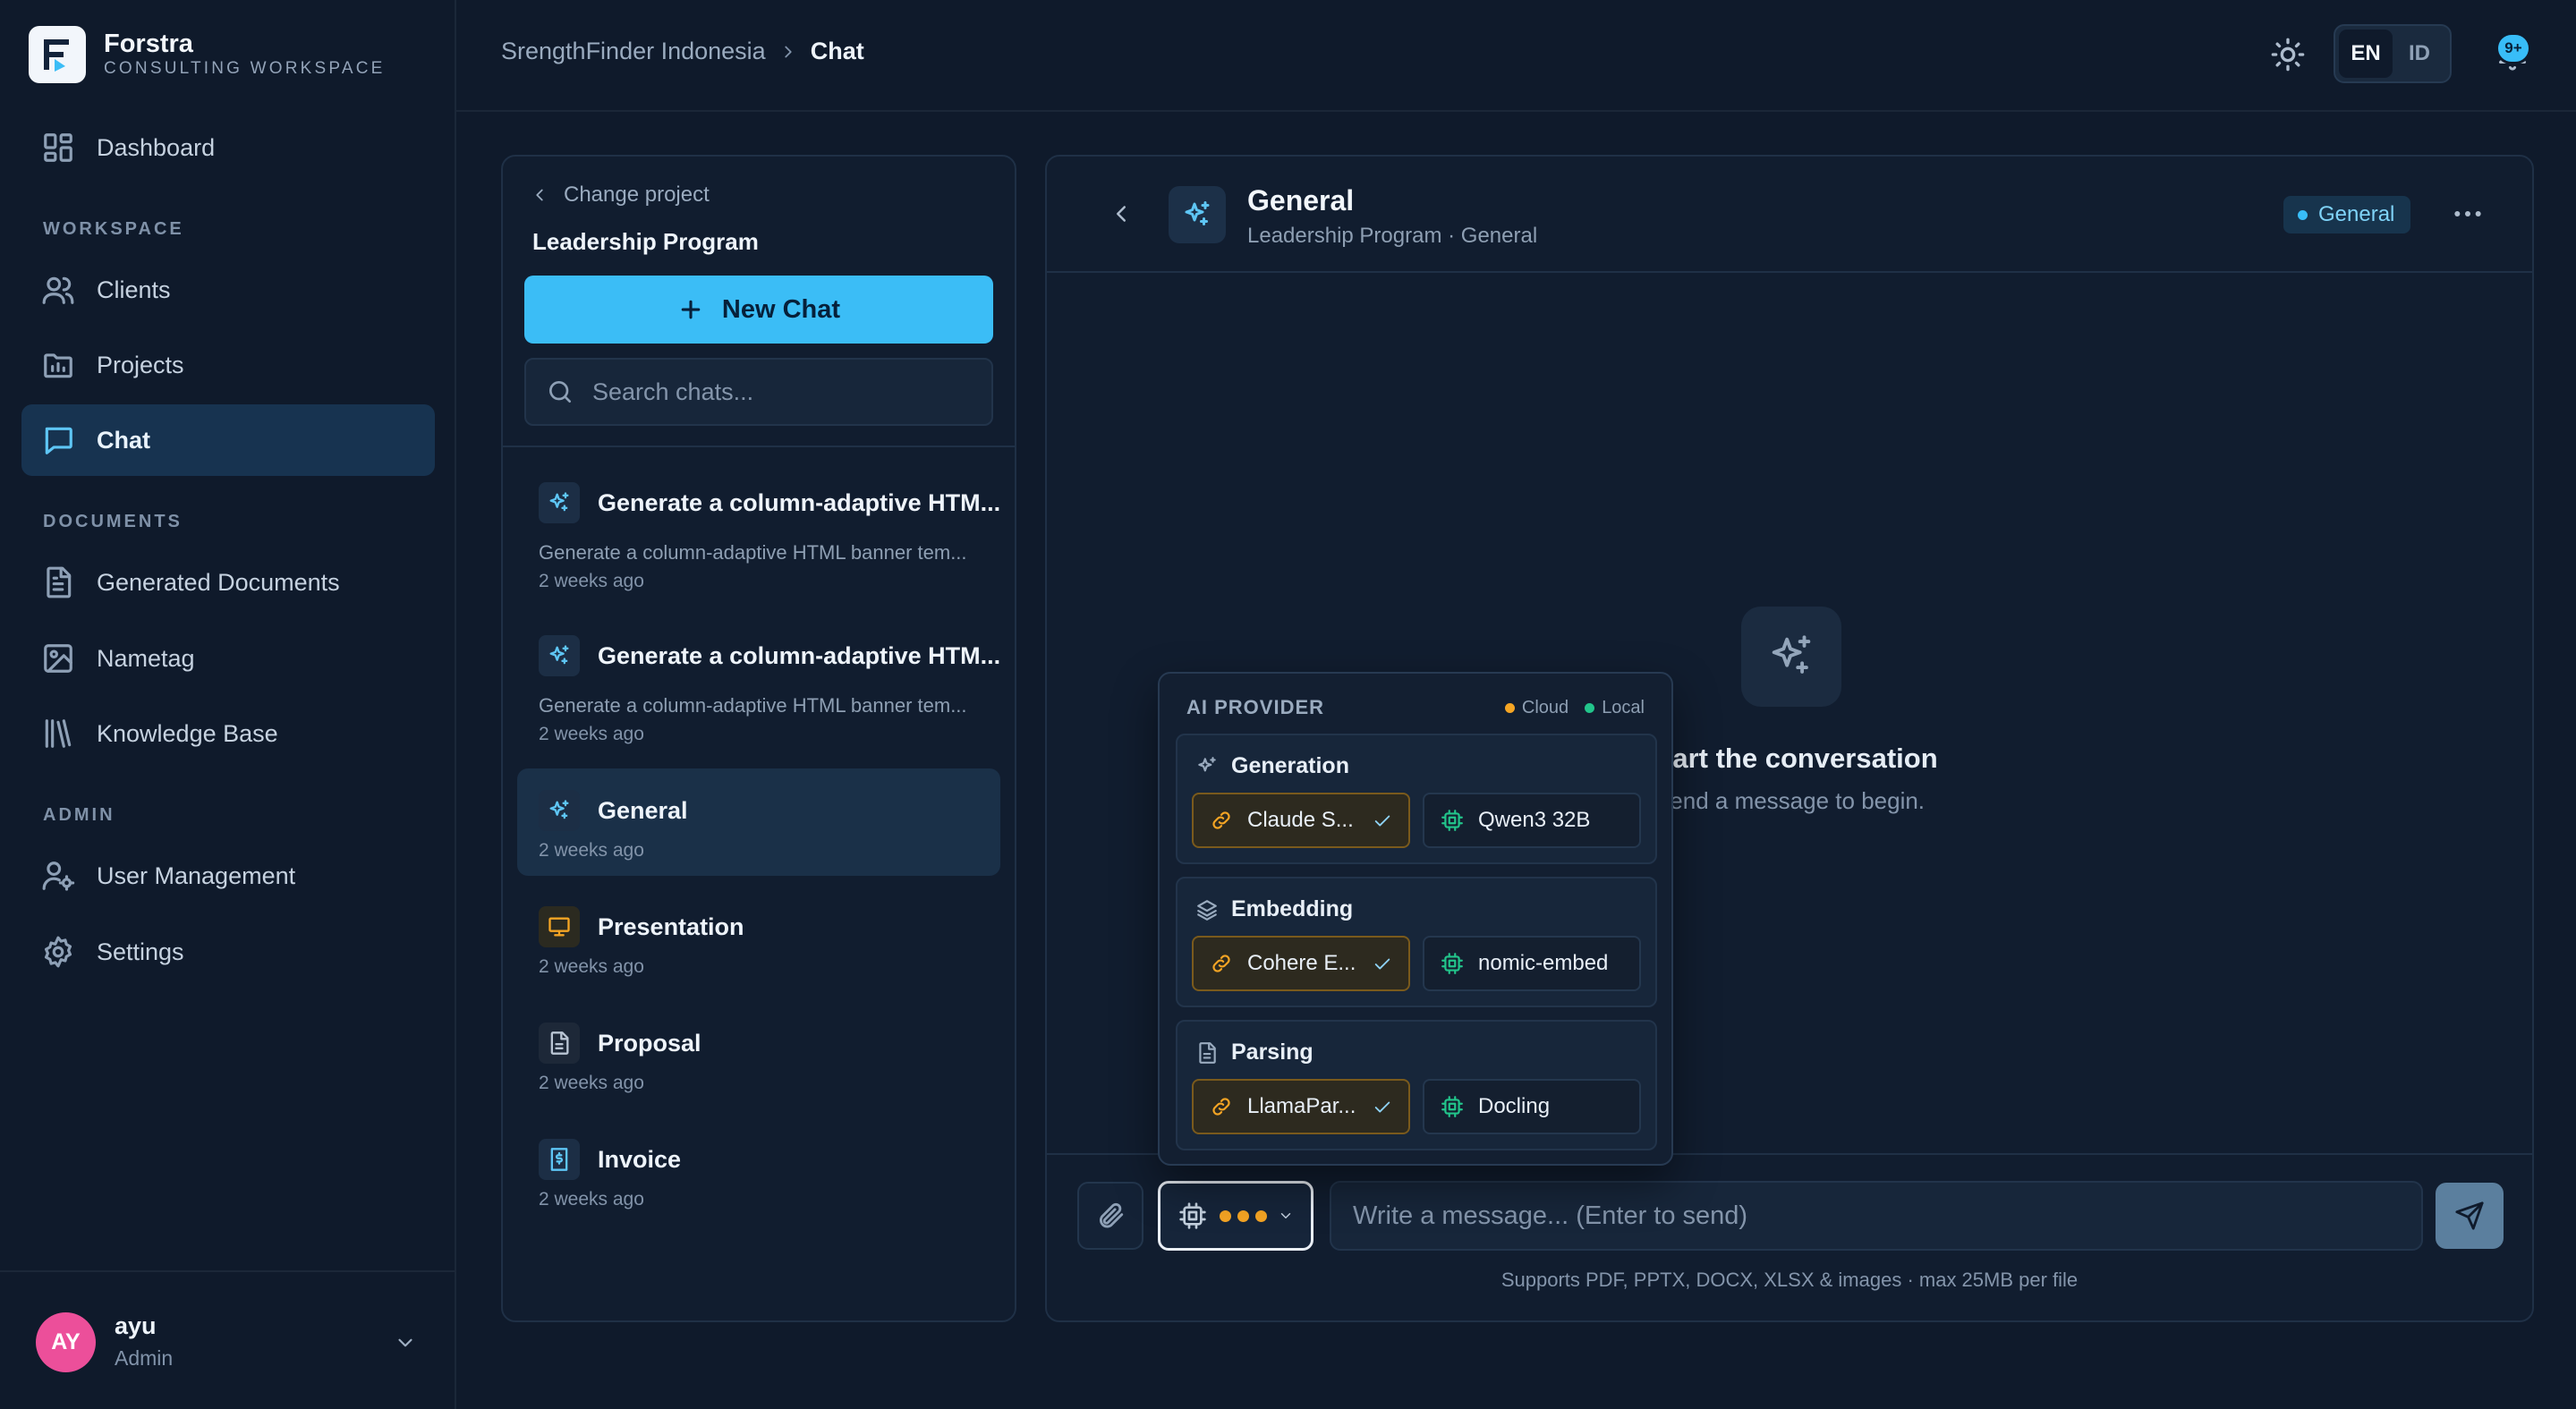 The image size is (2576, 1409). What do you see at coordinates (1514, 1106) in the screenshot?
I see `option-label: Docling` at bounding box center [1514, 1106].